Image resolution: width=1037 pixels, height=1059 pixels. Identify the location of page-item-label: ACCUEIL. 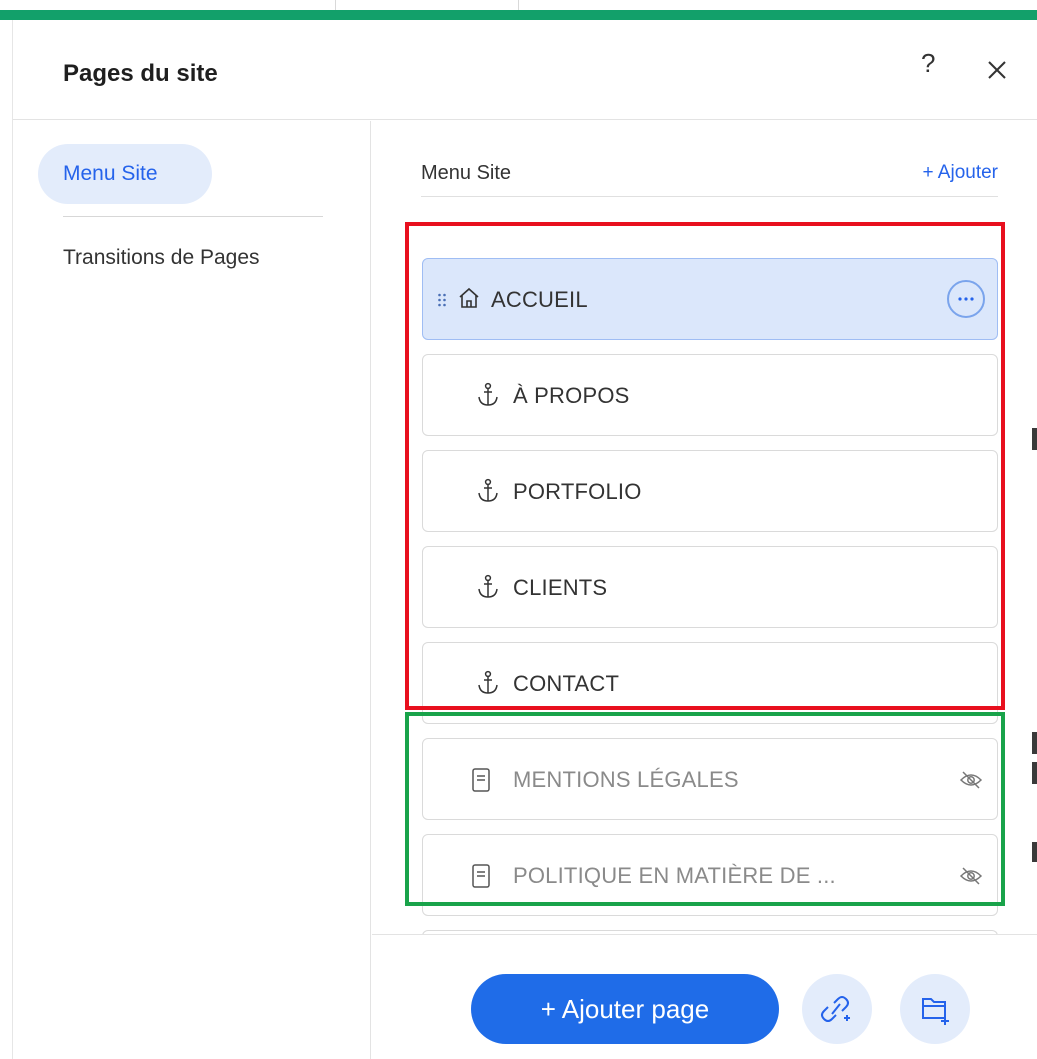
(539, 299).